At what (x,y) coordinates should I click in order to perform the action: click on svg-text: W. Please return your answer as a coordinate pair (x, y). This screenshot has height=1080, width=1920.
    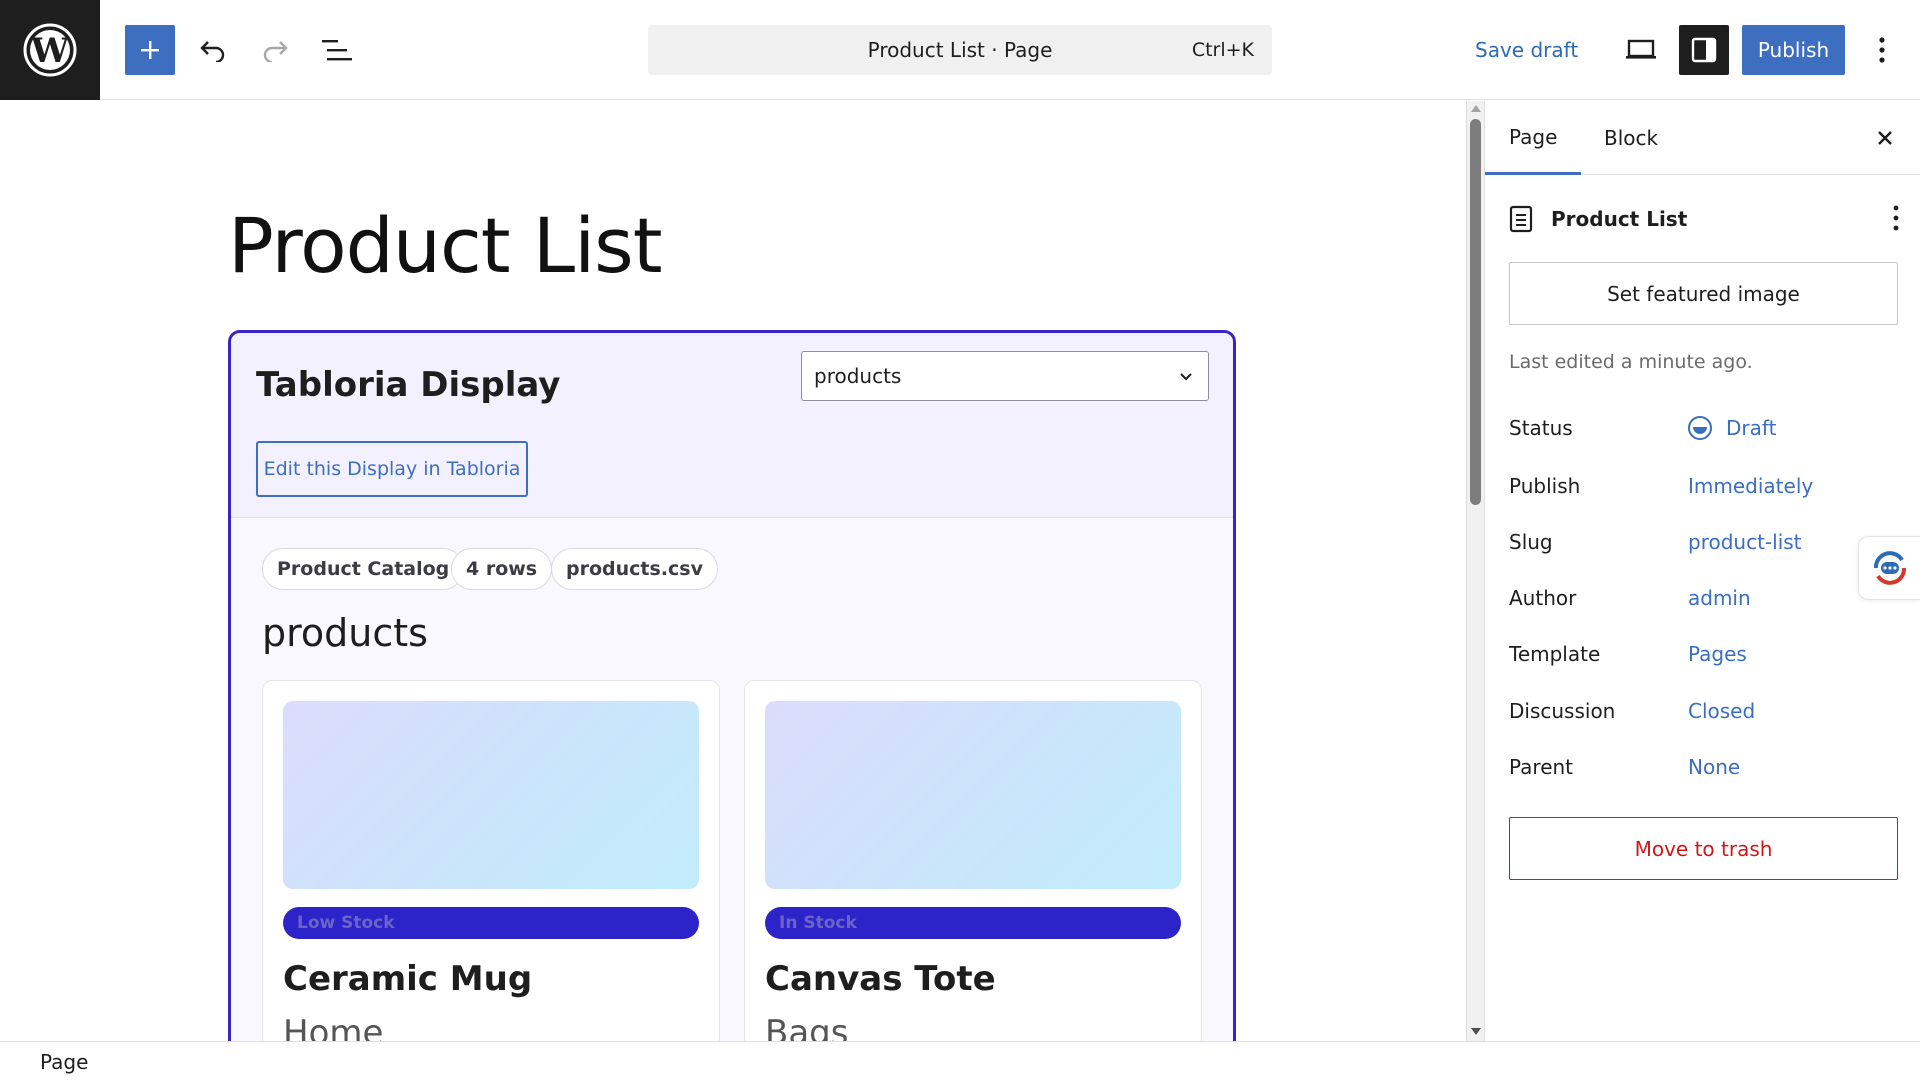
    Looking at the image, I should click on (50, 51).